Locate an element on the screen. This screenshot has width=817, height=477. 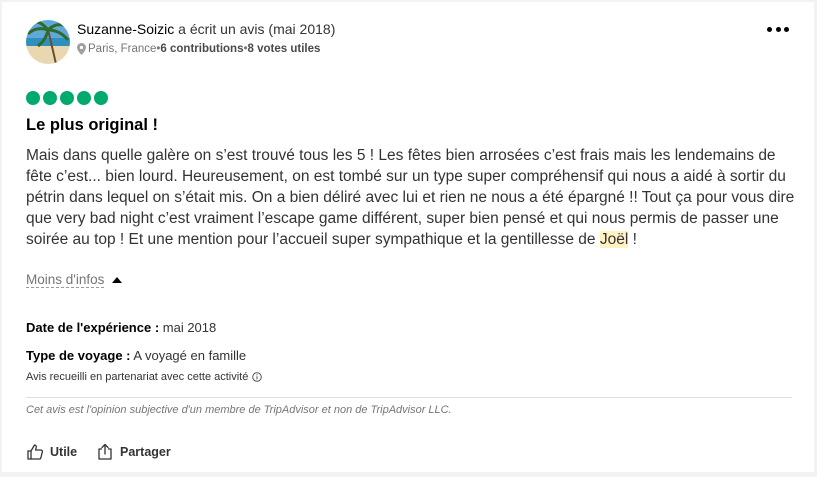
experience-date-value: mai 2018 is located at coordinates (188, 327).